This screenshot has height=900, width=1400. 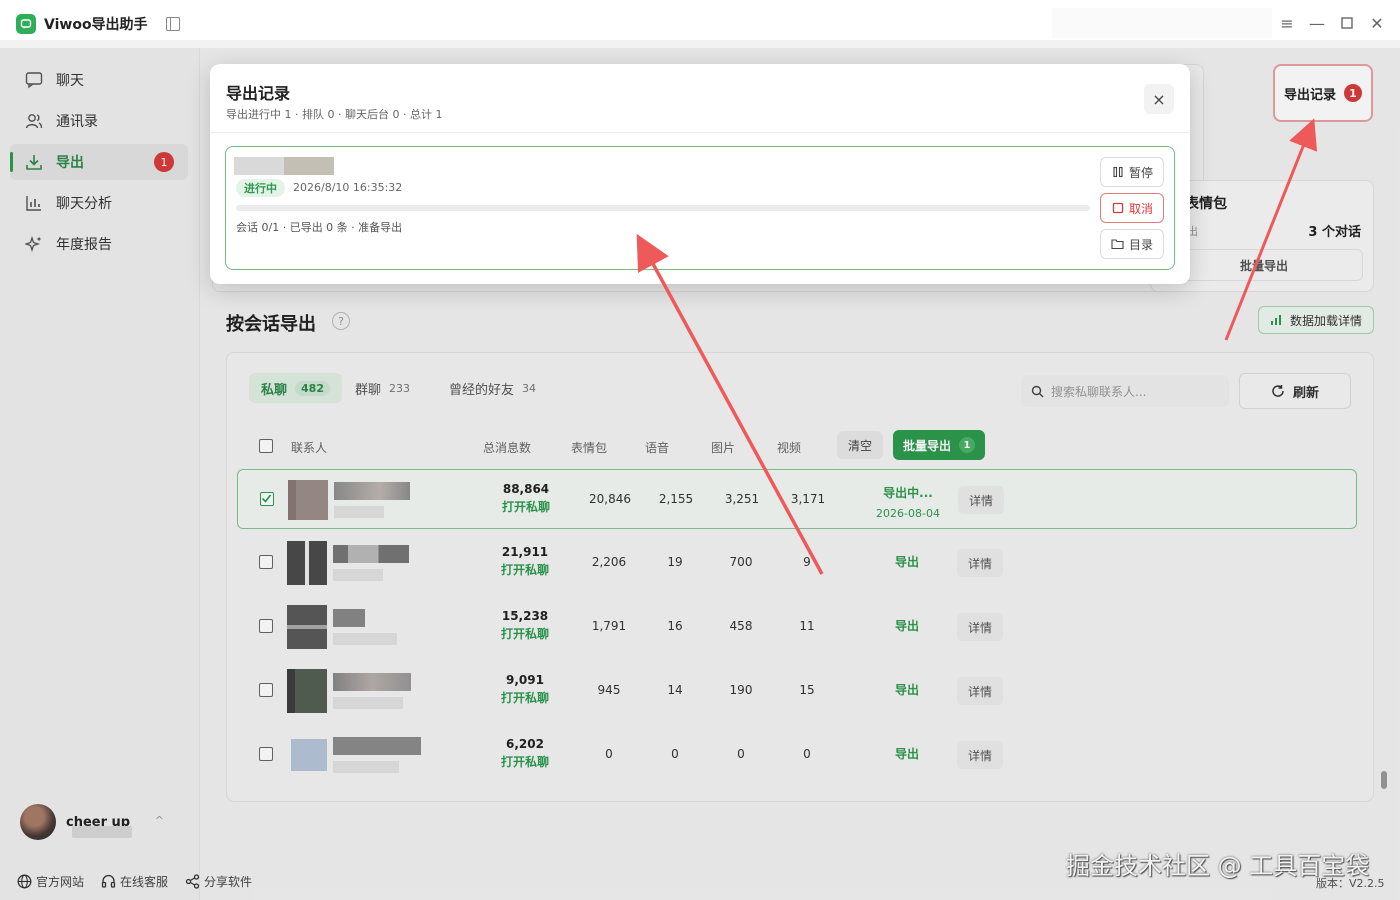 What do you see at coordinates (1118, 172) in the screenshot?
I see `pause-icon` at bounding box center [1118, 172].